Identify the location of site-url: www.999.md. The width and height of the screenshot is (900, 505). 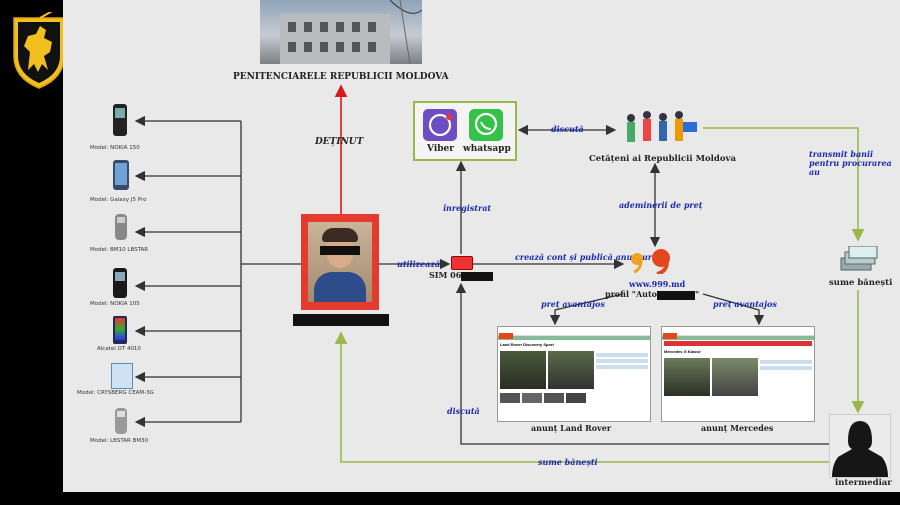
(657, 284).